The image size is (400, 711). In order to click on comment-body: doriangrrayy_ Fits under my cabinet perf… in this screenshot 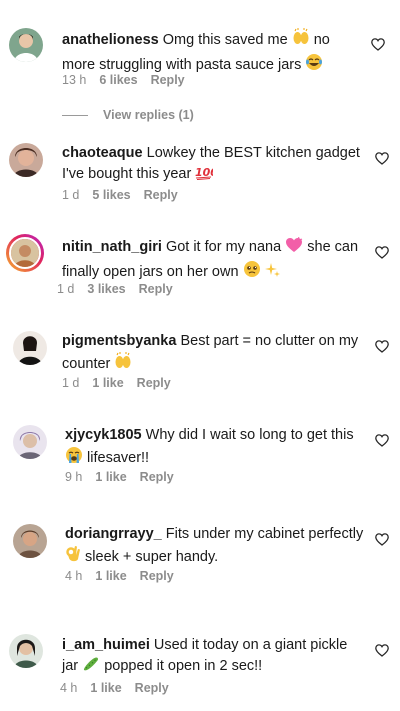, I will do `click(215, 547)`.